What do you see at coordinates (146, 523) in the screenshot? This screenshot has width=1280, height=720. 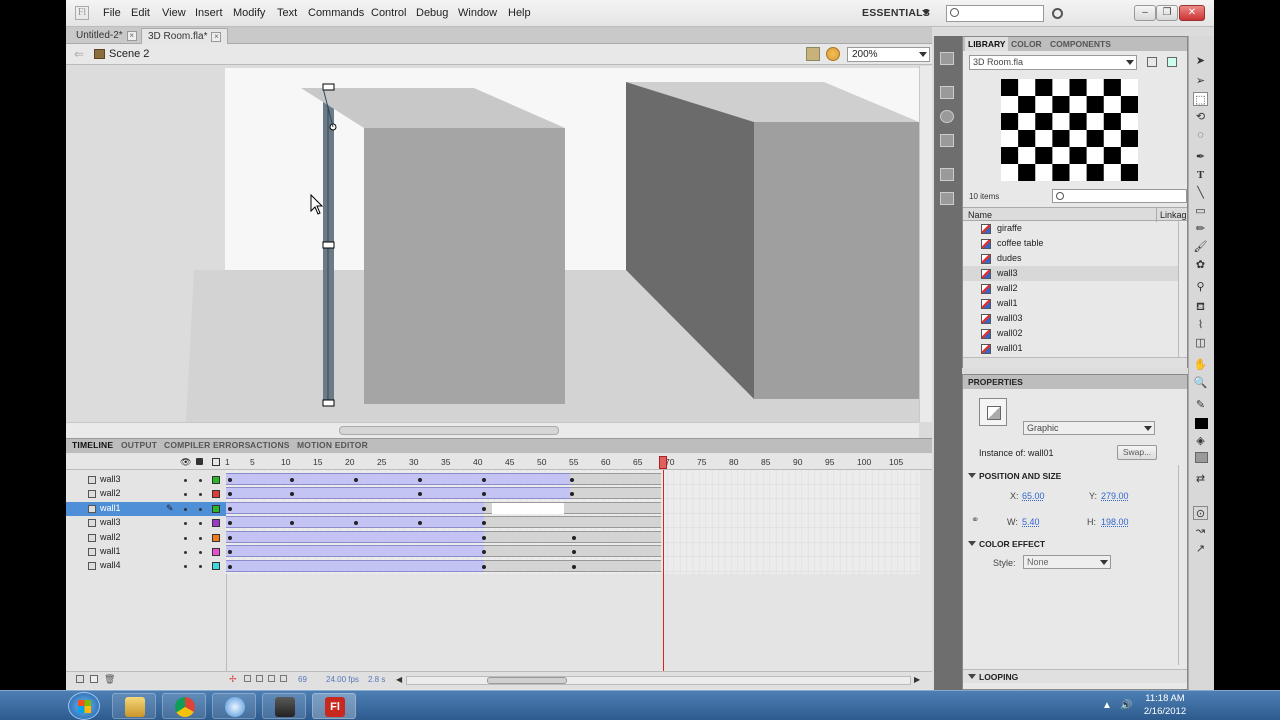 I see `layer-row: wall3` at bounding box center [146, 523].